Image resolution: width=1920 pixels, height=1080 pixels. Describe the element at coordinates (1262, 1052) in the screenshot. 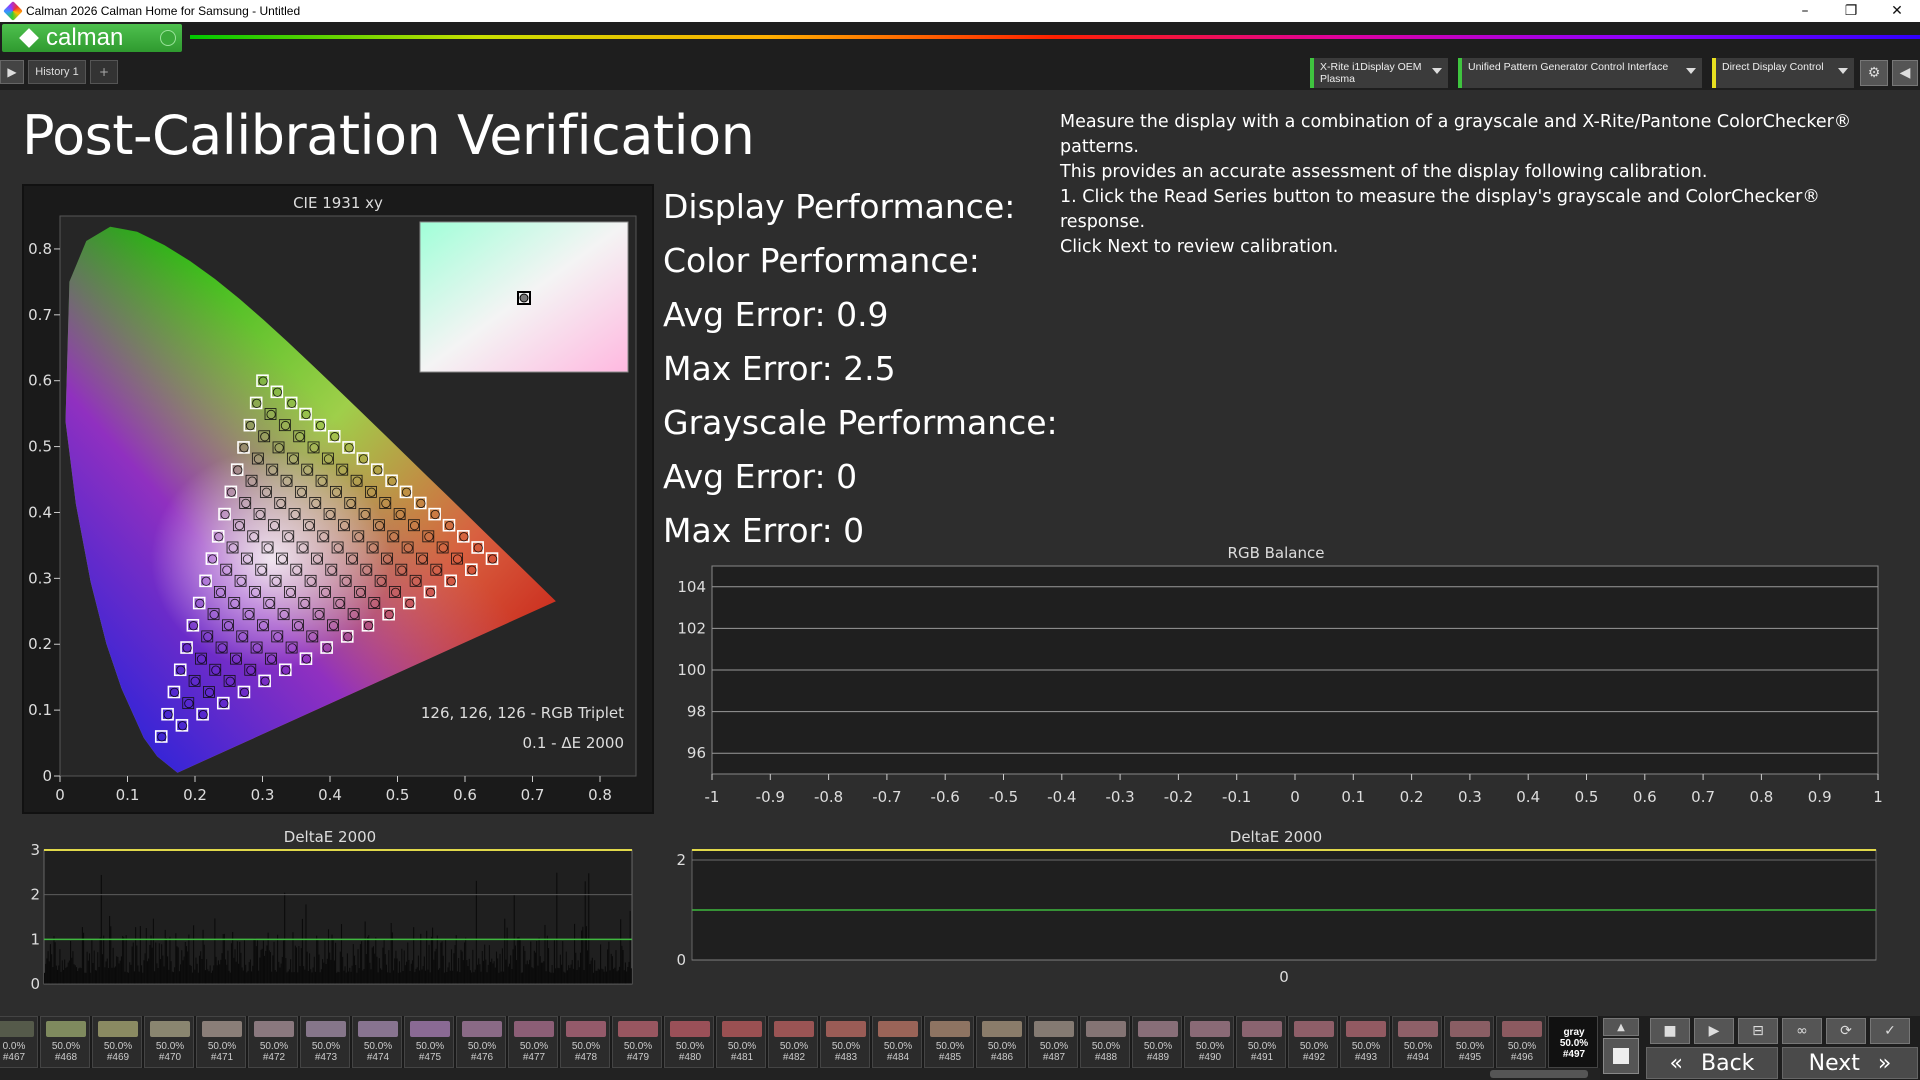

I see `swatch-label: 50.0% #491` at that location.